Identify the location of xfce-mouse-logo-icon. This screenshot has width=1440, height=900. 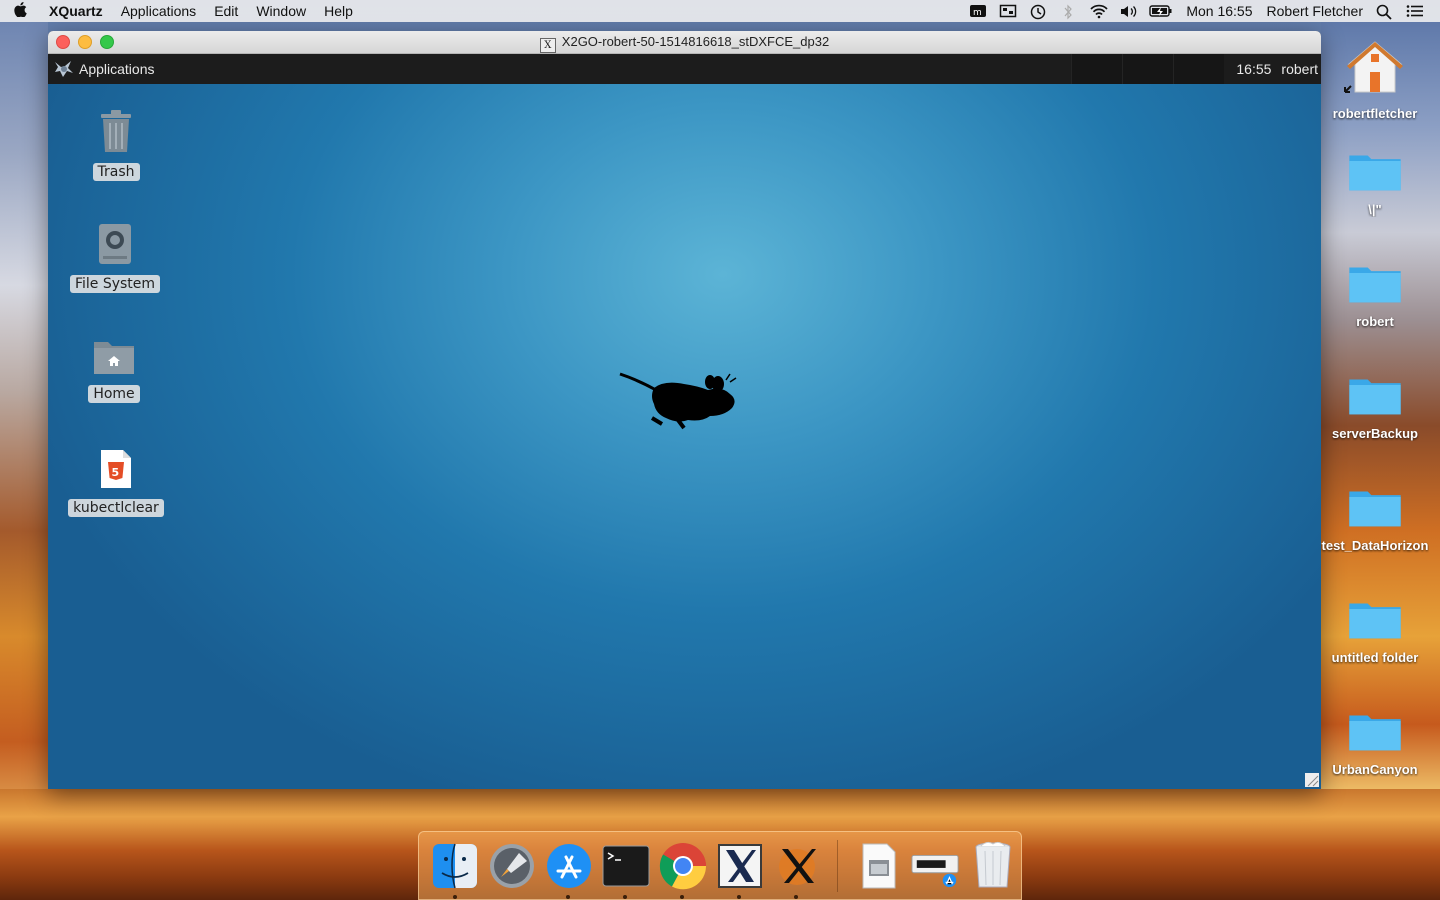
(64, 69).